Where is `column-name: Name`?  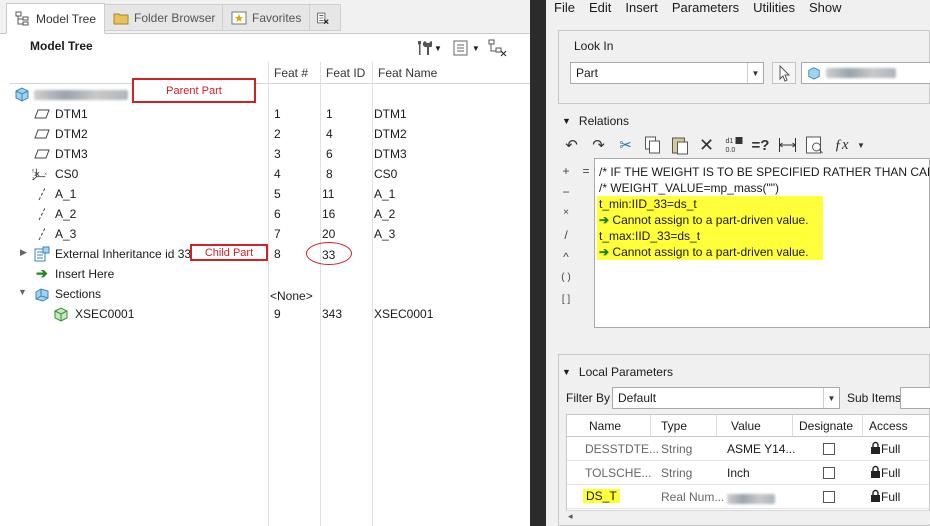
column-name: Name is located at coordinates (609, 426).